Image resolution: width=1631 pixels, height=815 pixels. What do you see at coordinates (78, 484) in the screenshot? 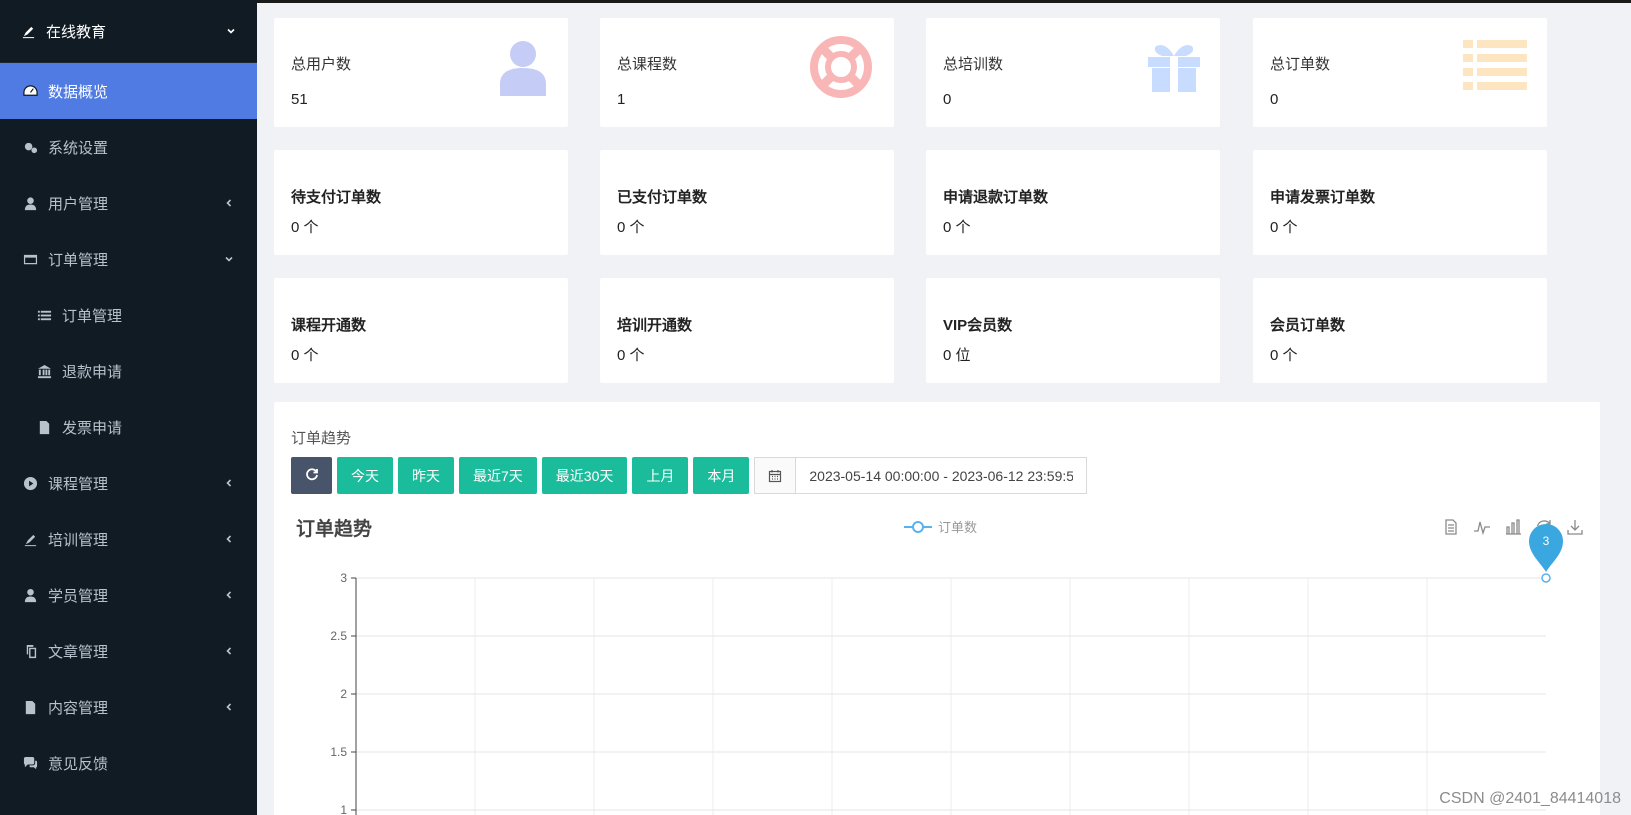
I see `sidebar-item-label: 课程管理` at bounding box center [78, 484].